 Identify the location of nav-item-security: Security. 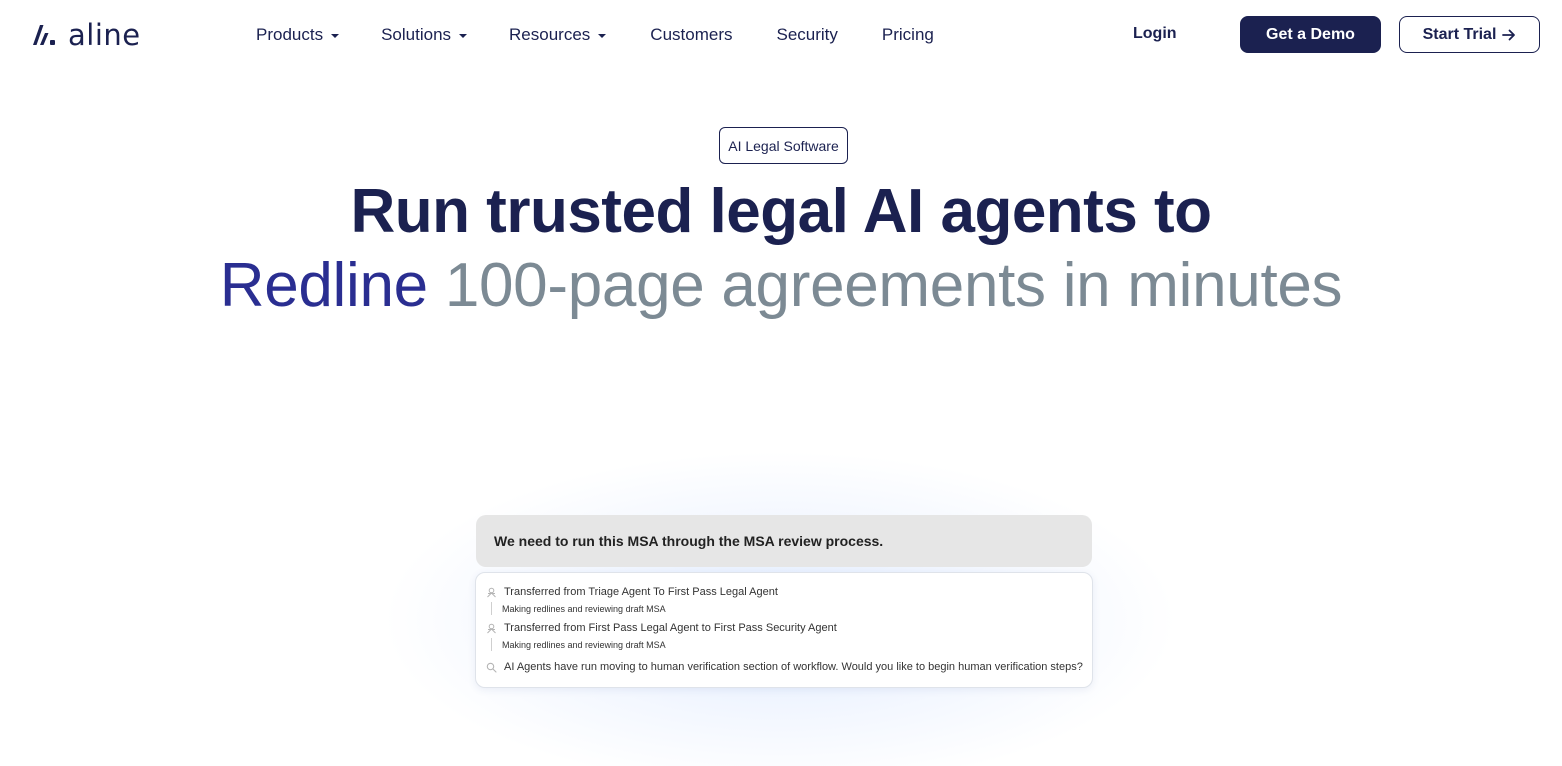
(806, 35).